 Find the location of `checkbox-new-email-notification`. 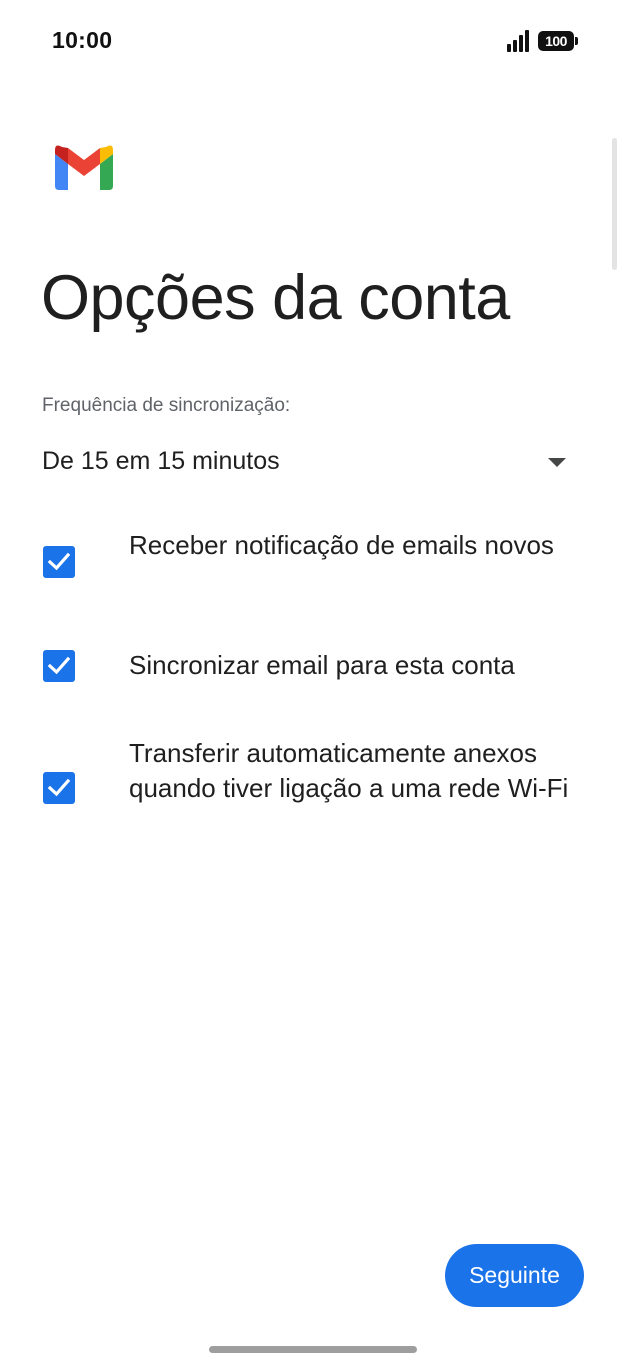

checkbox-new-email-notification is located at coordinates (59, 562).